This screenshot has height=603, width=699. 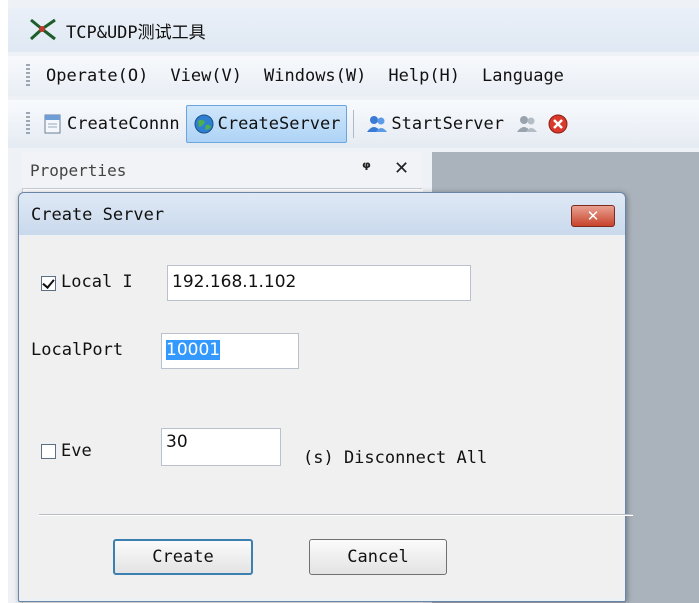 What do you see at coordinates (366, 168) in the screenshot?
I see `pin-icon: ᵠ` at bounding box center [366, 168].